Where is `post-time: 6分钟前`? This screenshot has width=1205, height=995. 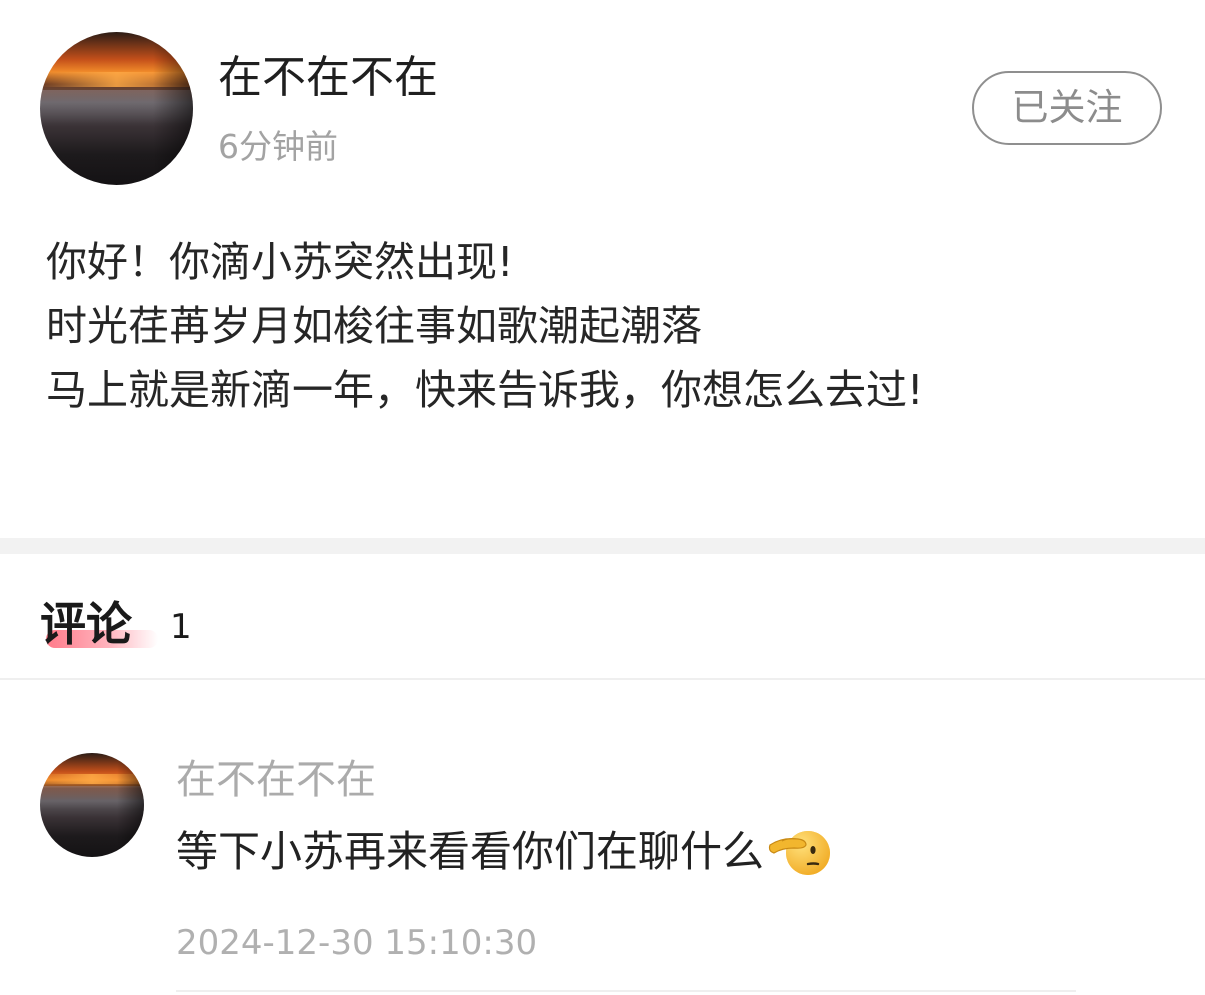
post-time: 6分钟前 is located at coordinates (278, 146).